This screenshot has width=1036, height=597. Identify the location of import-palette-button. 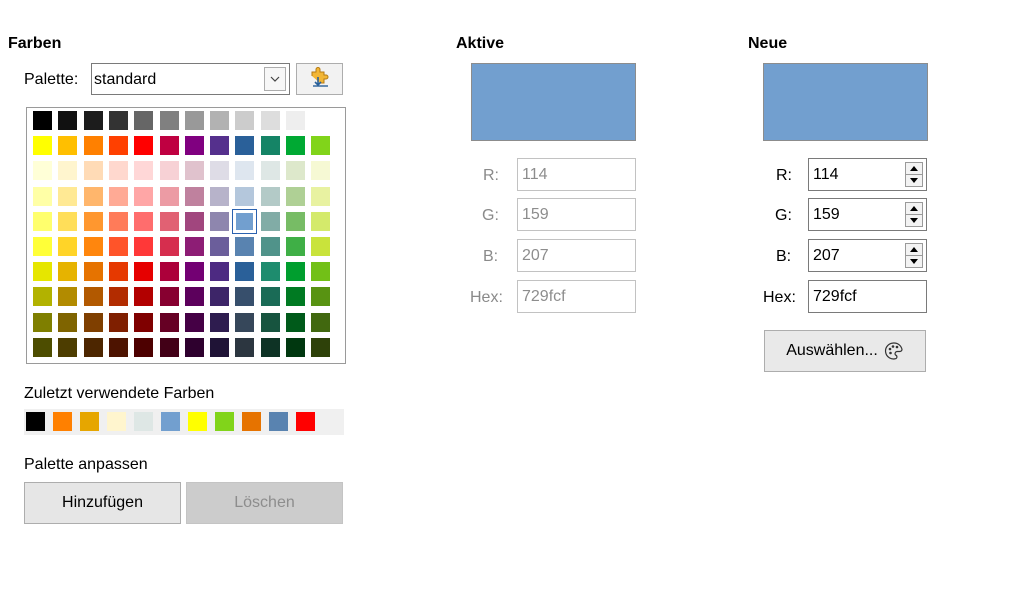
(319, 79).